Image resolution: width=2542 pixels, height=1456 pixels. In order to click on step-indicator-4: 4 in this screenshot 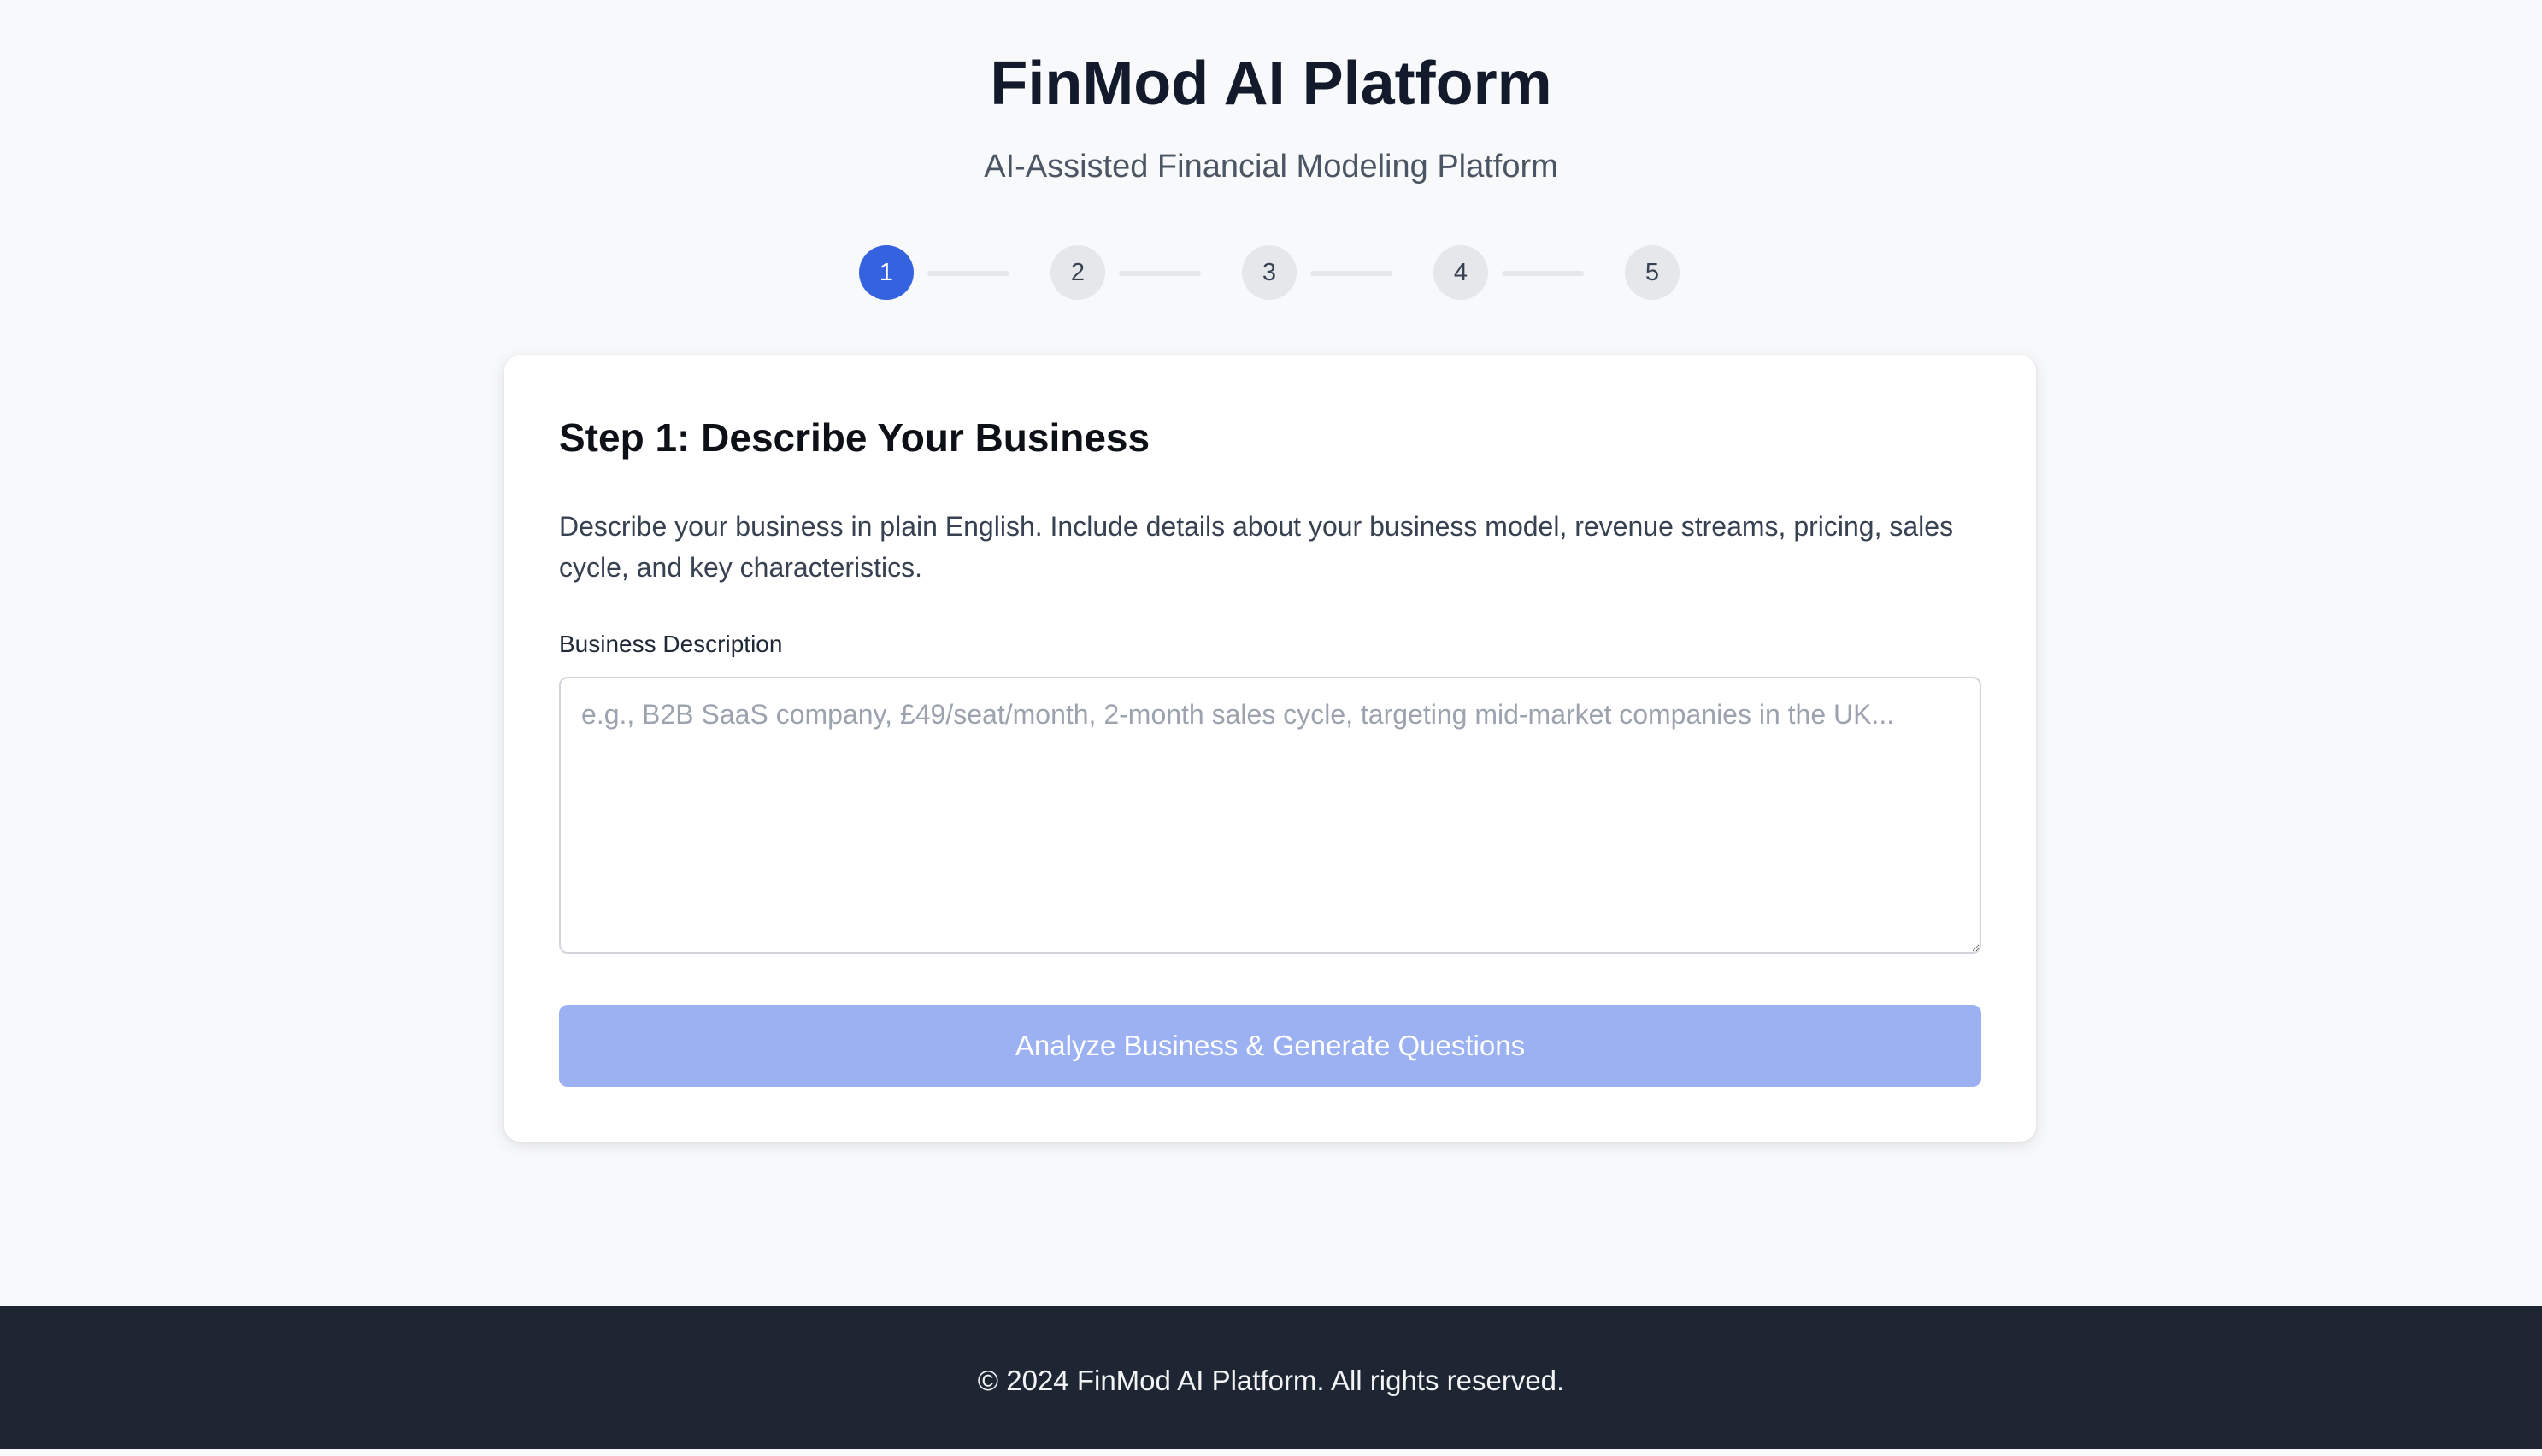, I will do `click(1460, 272)`.